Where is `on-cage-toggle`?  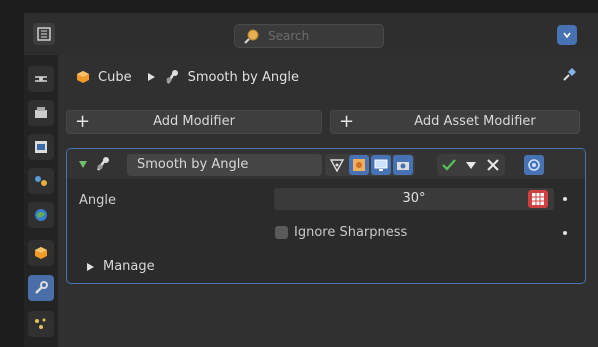 on-cage-toggle is located at coordinates (337, 165).